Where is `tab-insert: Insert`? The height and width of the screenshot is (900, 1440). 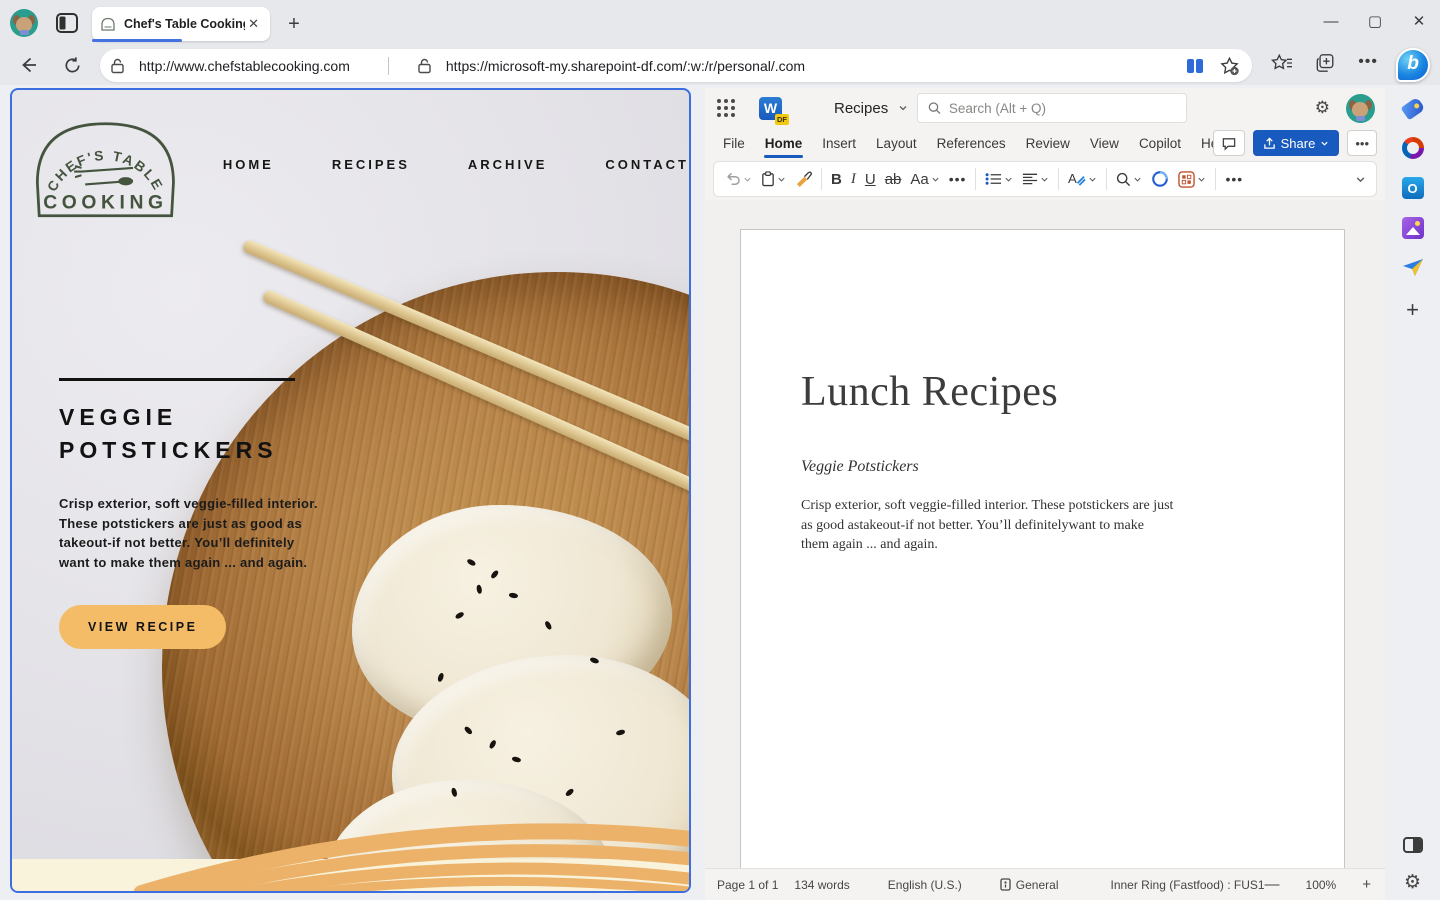
tab-insert: Insert is located at coordinates (839, 143).